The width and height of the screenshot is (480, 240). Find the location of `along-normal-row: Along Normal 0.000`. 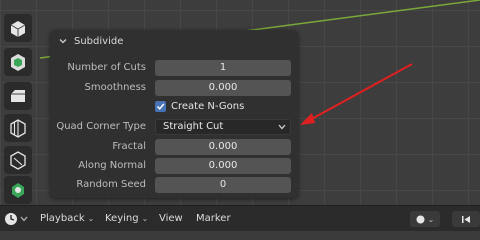

along-normal-row: Along Normal 0.000 is located at coordinates (174, 166).